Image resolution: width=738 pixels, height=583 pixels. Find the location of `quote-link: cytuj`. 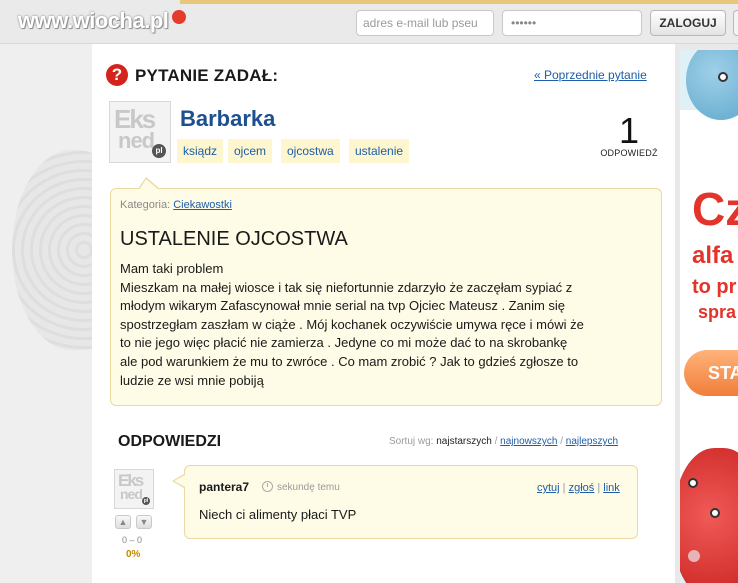

quote-link: cytuj is located at coordinates (548, 488).